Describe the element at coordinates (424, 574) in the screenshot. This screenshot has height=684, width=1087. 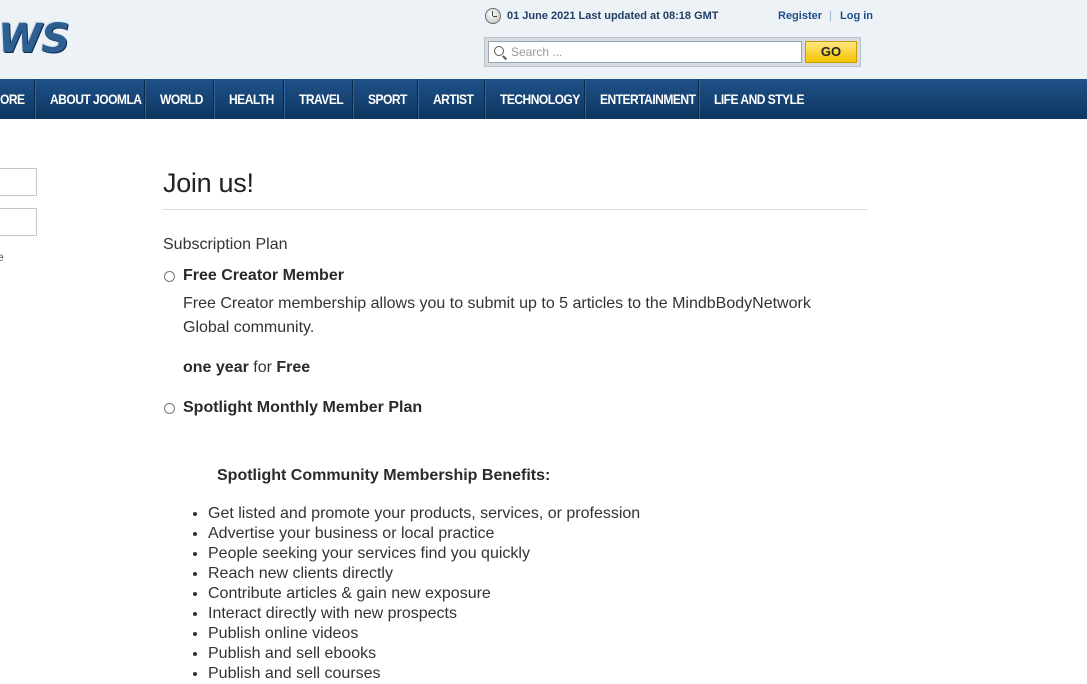
I see `list-item: Reach new clients directly` at that location.